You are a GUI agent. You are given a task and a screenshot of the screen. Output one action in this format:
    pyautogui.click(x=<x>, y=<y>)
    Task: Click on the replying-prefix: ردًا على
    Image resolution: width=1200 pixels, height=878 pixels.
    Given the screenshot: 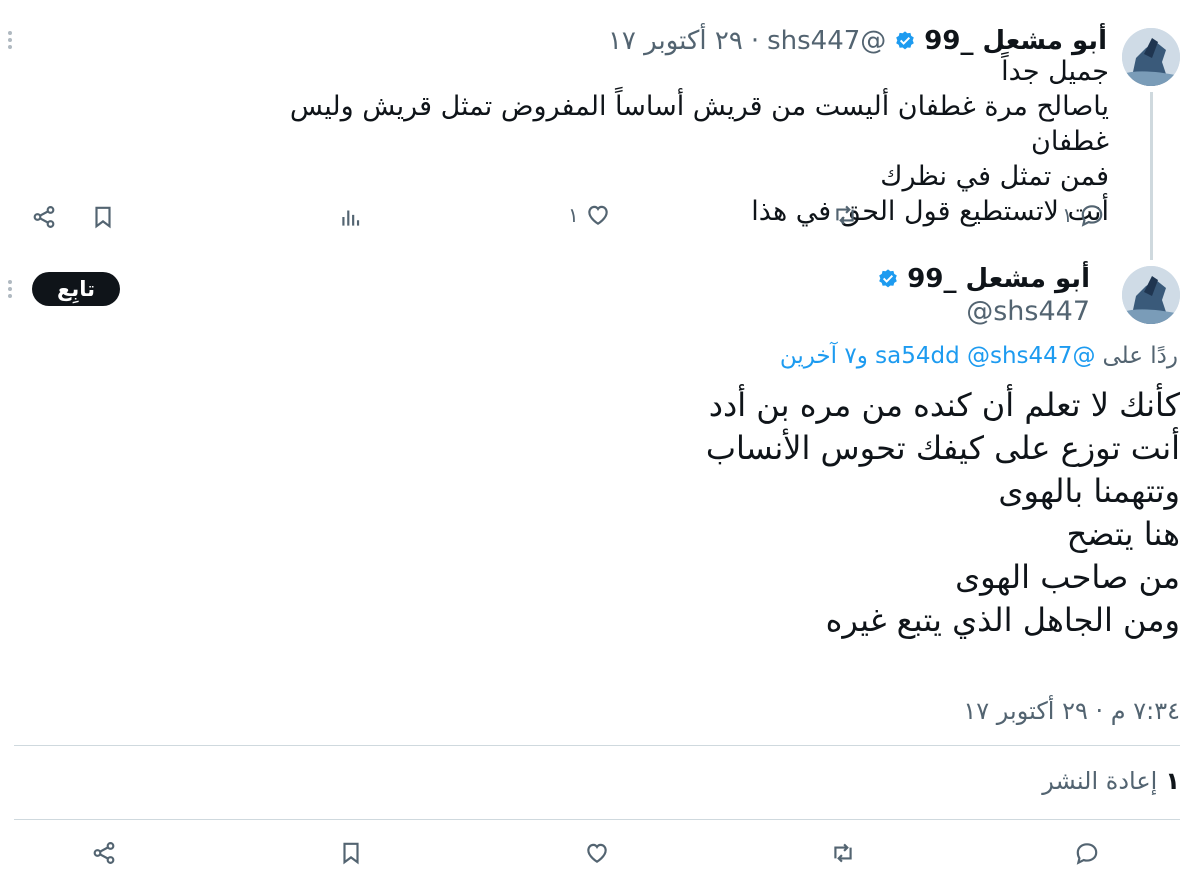 What is the action you would take?
    pyautogui.click(x=1140, y=356)
    